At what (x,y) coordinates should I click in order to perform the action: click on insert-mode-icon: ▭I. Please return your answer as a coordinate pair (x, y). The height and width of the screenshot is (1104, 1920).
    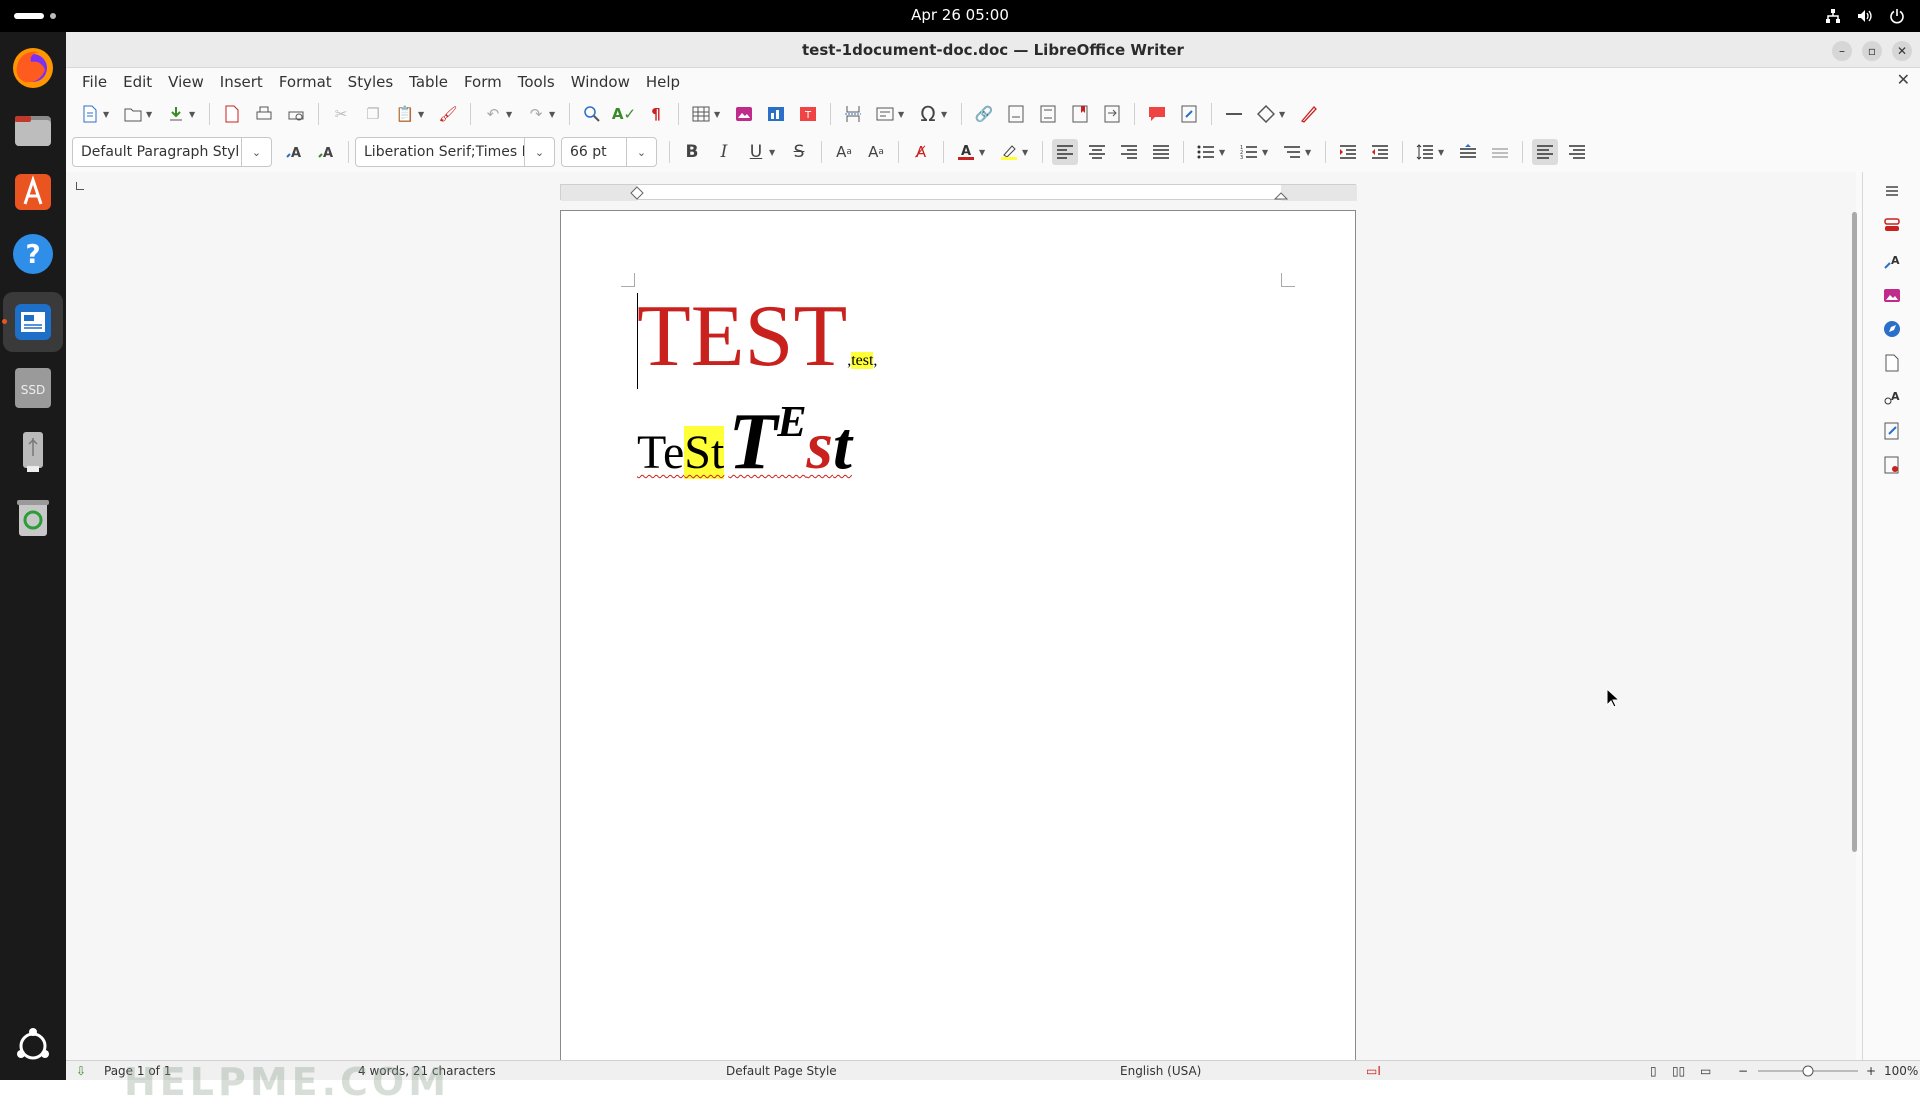
    Looking at the image, I should click on (1373, 1071).